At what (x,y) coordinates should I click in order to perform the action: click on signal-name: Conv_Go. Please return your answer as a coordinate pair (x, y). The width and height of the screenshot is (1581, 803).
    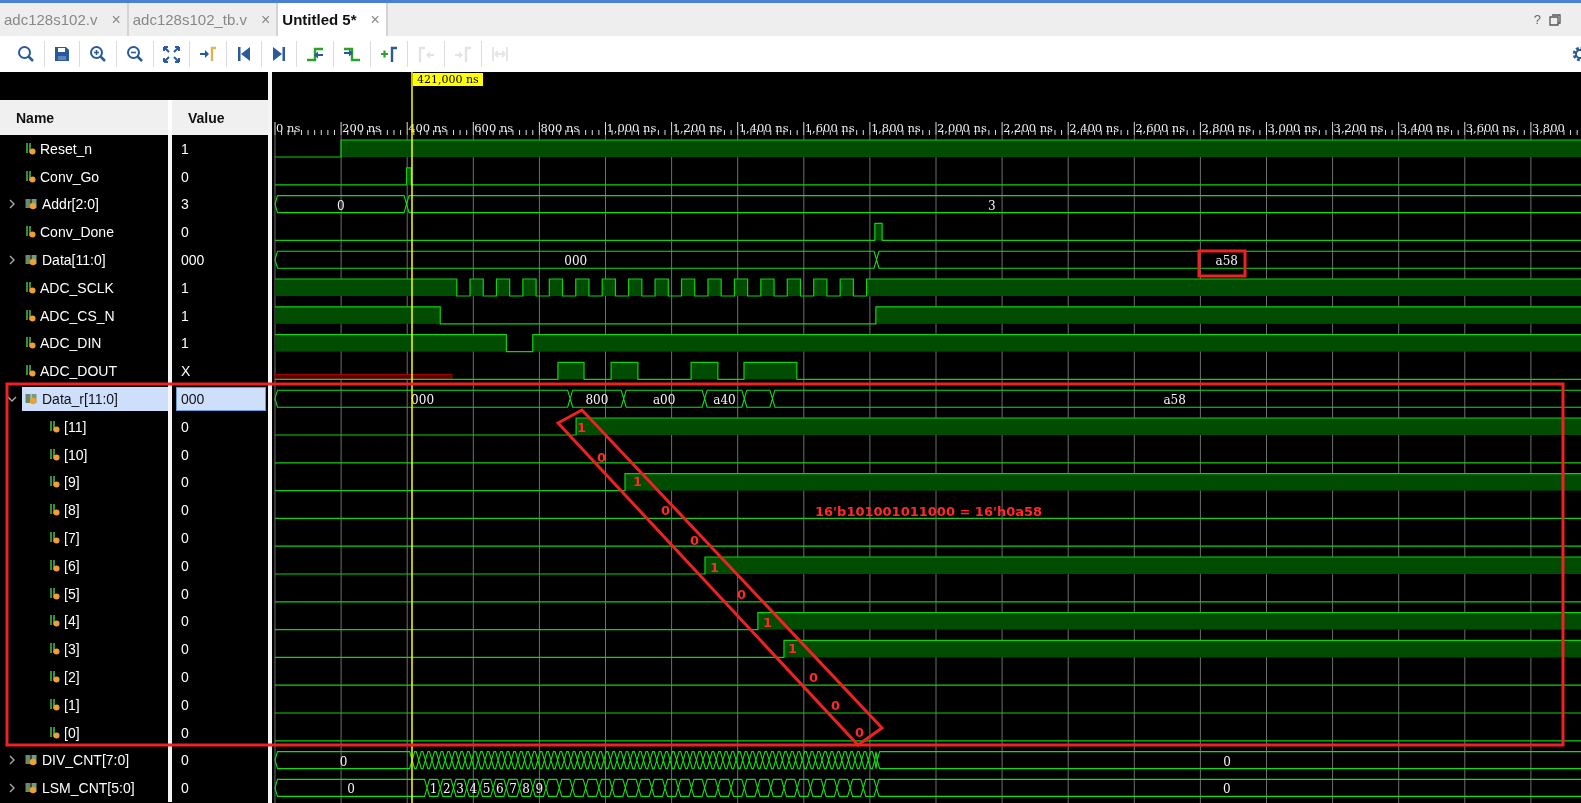
    Looking at the image, I should click on (95, 176).